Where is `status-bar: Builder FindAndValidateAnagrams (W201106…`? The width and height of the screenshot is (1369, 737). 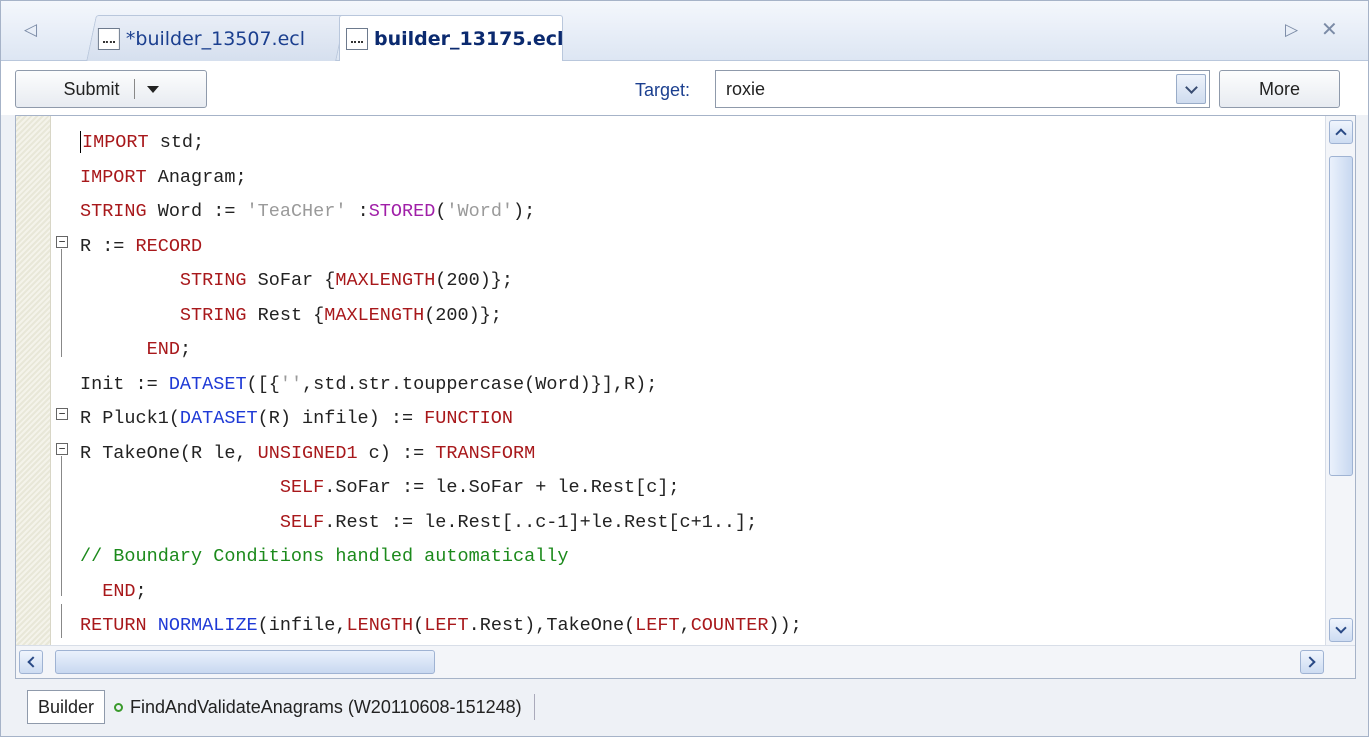
status-bar: Builder FindAndValidateAnagrams (W201106… is located at coordinates (685, 707).